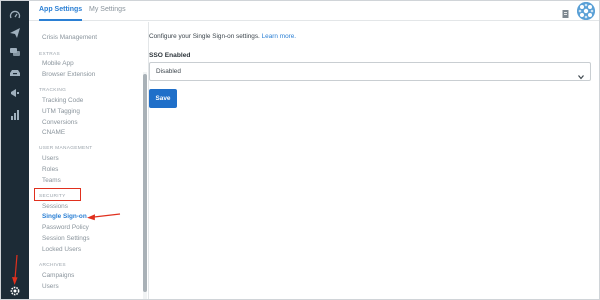  Describe the element at coordinates (168, 71) in the screenshot. I see `sso-enabled-value: Disabled` at that location.